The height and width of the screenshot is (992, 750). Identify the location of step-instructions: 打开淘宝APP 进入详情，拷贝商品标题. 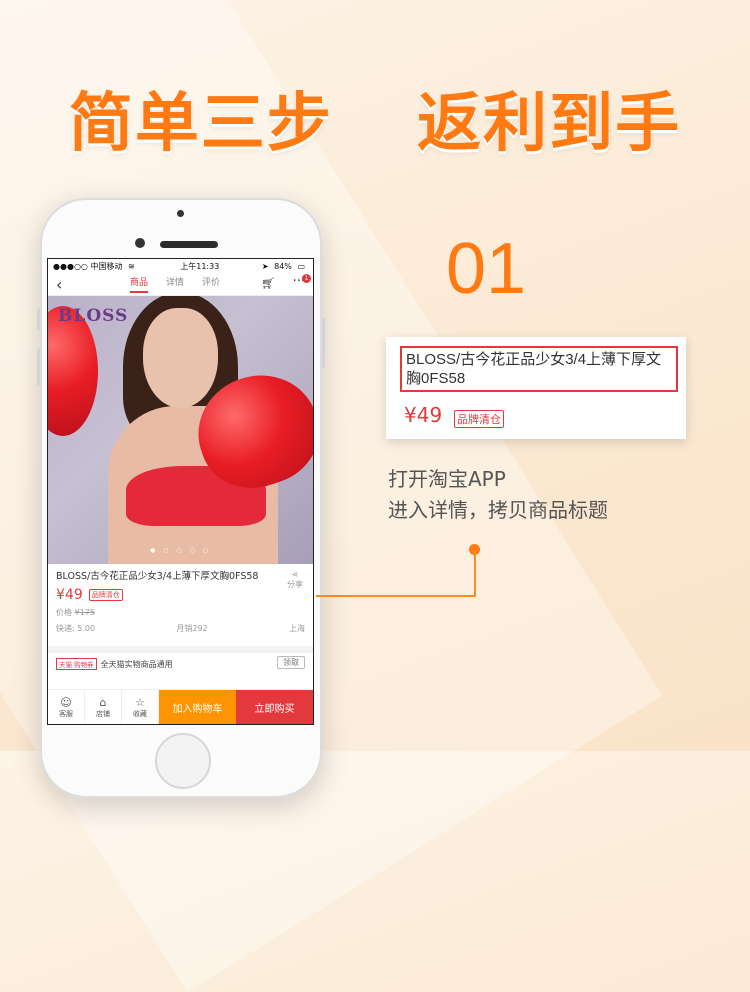
(498, 495).